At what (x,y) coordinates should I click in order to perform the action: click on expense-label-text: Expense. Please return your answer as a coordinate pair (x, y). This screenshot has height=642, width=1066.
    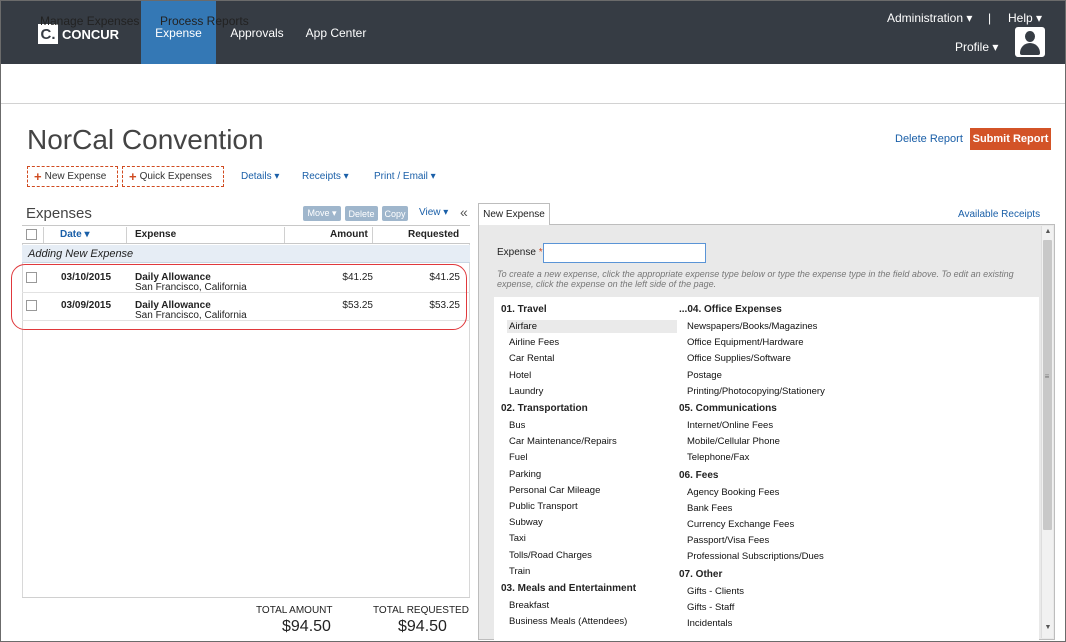
    Looking at the image, I should click on (516, 252).